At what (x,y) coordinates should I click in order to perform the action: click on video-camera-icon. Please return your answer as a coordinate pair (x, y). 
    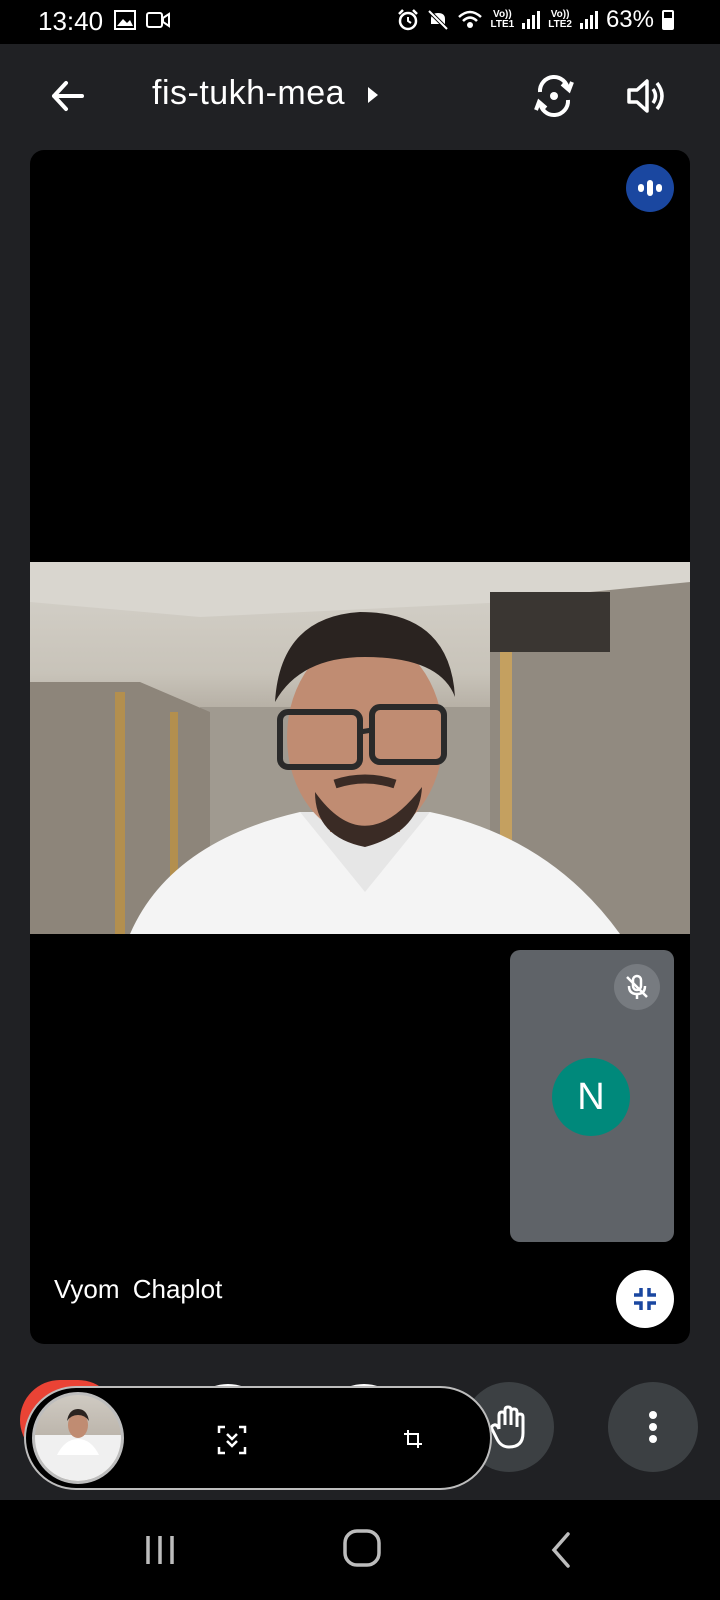
    Looking at the image, I should click on (158, 20).